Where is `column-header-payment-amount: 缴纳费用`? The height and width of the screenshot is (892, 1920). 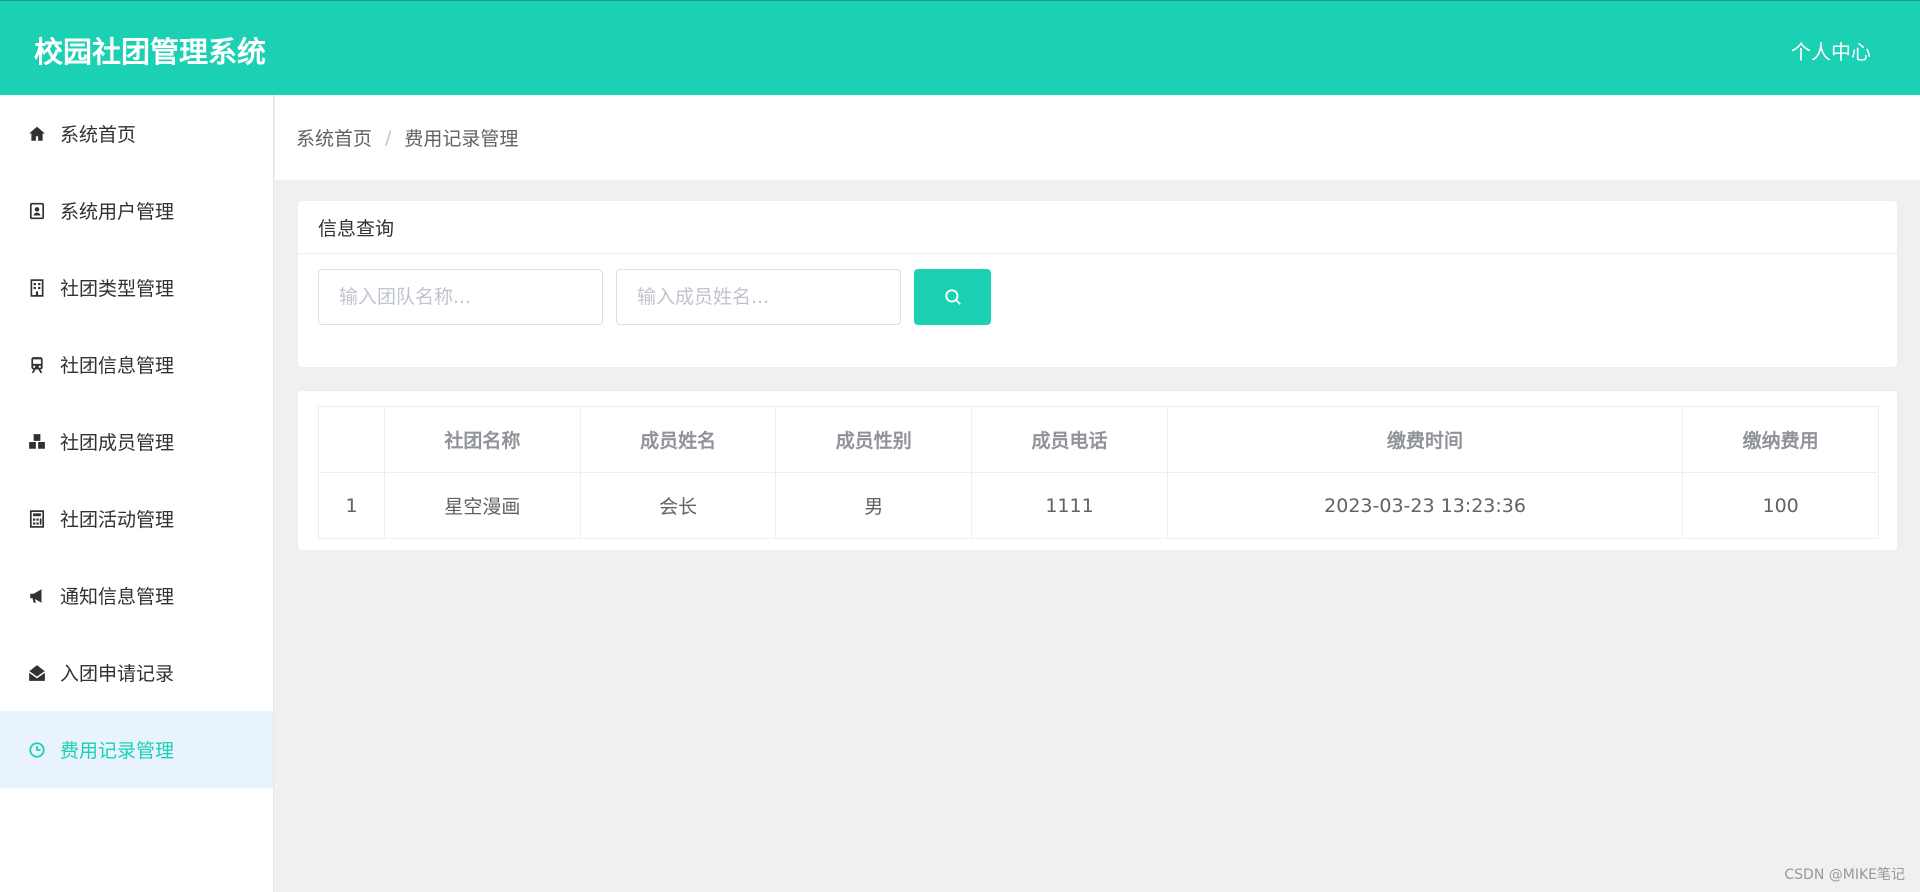
column-header-payment-amount: 缴纳费用 is located at coordinates (1780, 439).